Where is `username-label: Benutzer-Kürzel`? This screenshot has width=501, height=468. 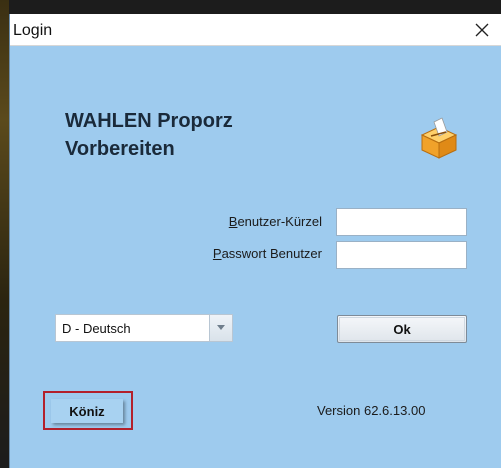
username-label: Benutzer-Kürzel is located at coordinates (222, 221).